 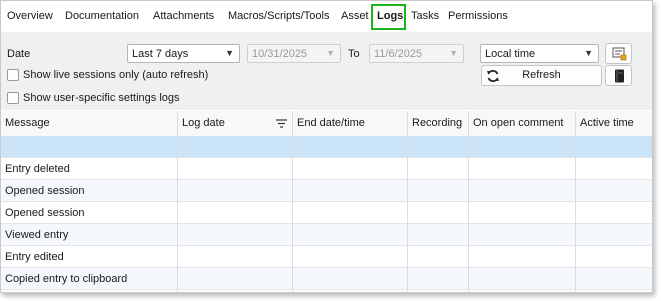 I want to click on to-label: To, so click(x=354, y=54).